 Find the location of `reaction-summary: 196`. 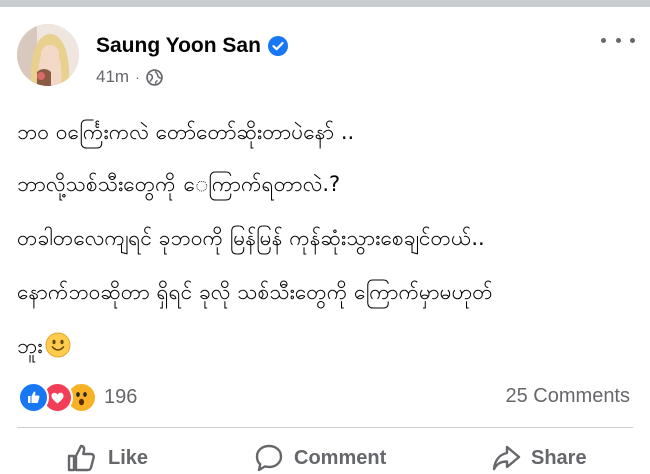

reaction-summary: 196 is located at coordinates (77, 397).